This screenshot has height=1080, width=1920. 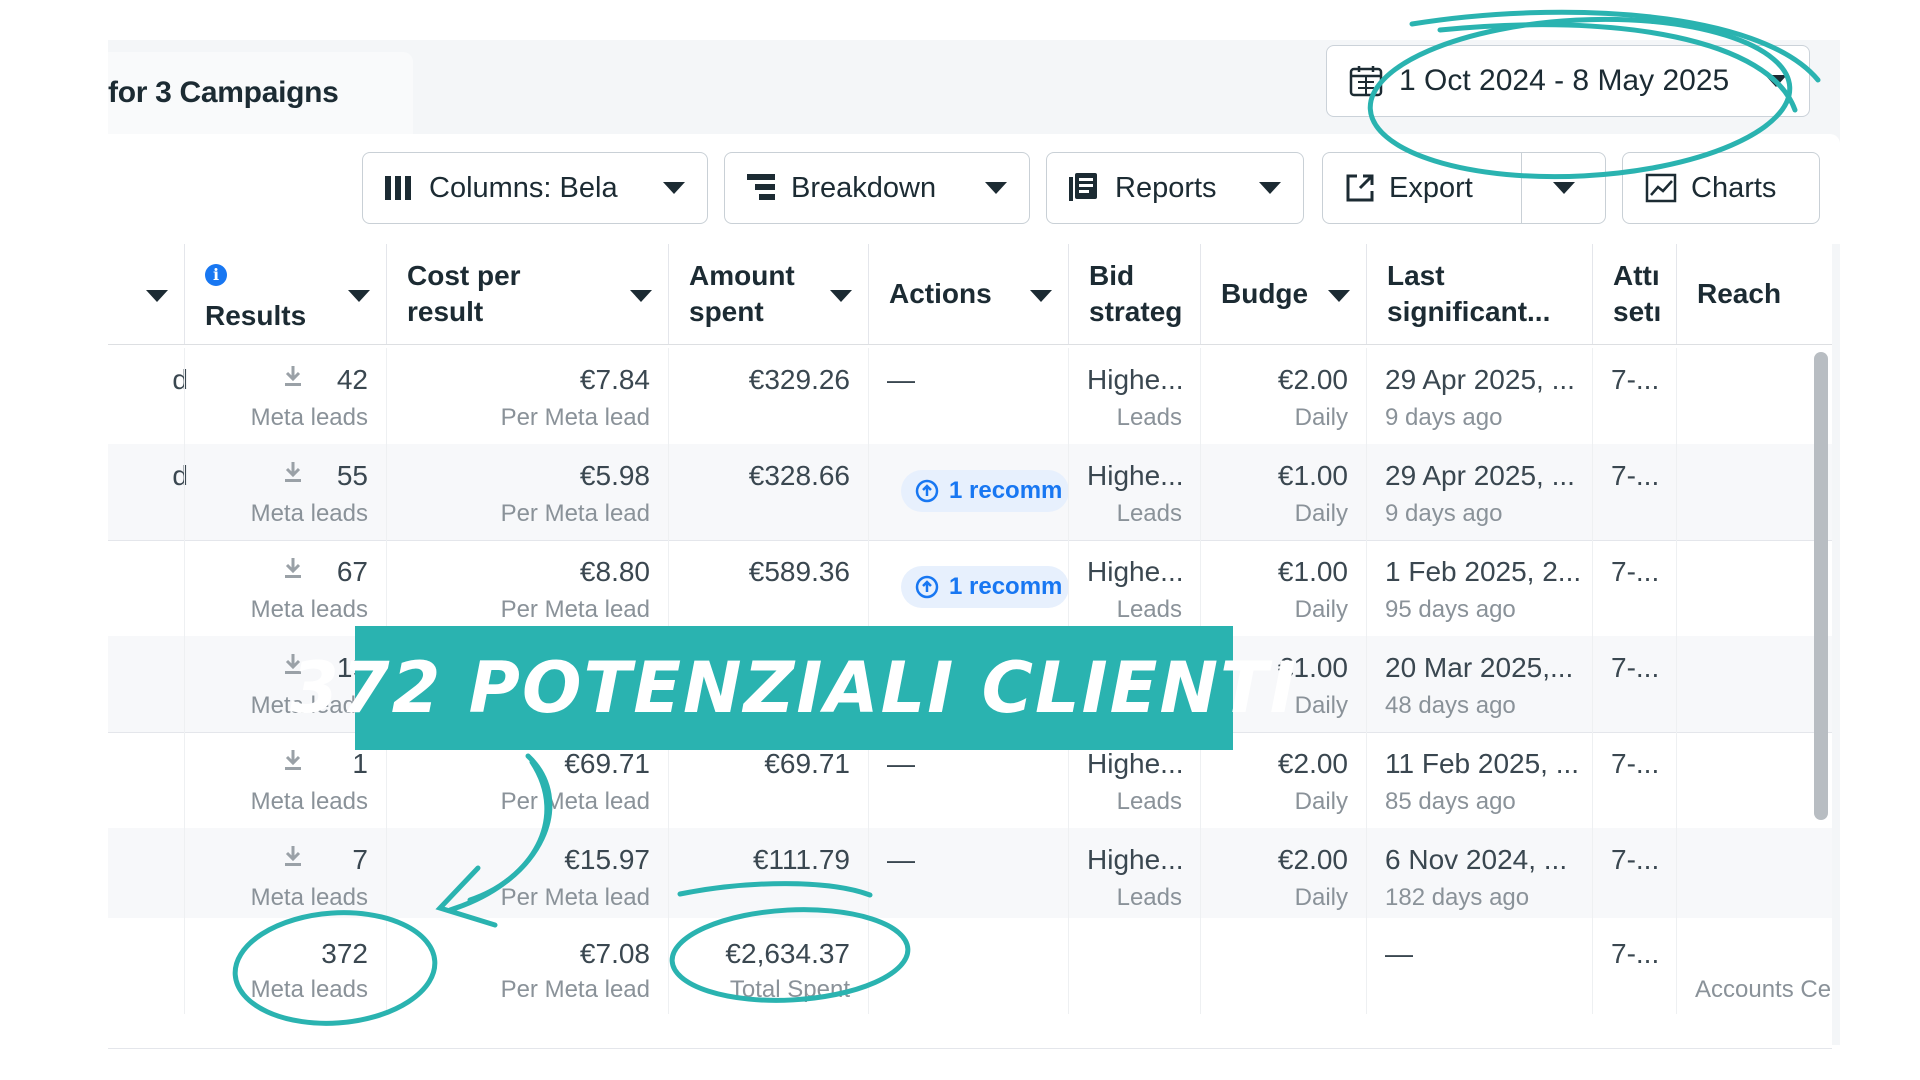 I want to click on calendar-icon, so click(x=1366, y=81).